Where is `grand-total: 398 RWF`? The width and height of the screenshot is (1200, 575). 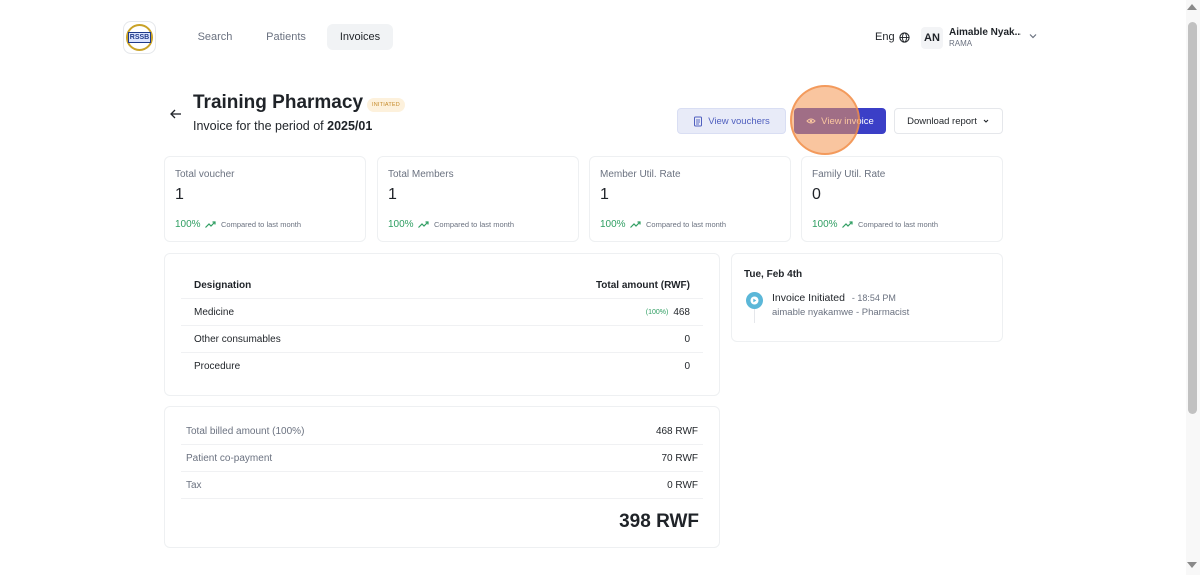
grand-total: 398 RWF is located at coordinates (659, 521).